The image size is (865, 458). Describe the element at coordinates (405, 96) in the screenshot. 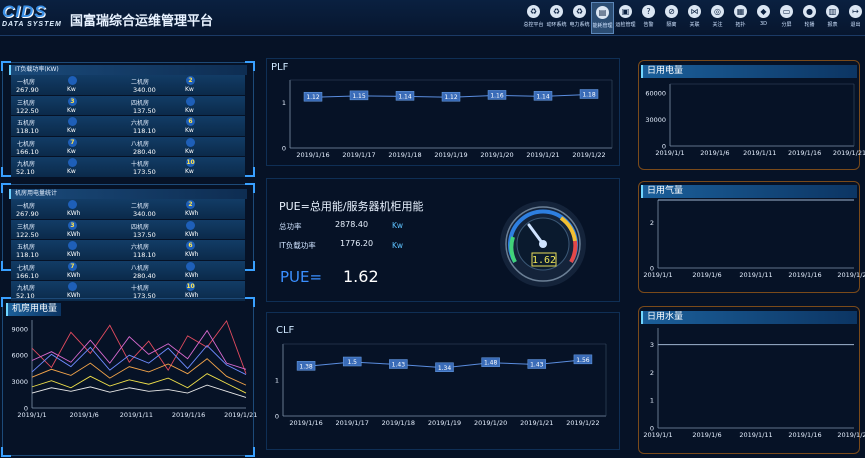

I see `data-label: 1.14` at that location.